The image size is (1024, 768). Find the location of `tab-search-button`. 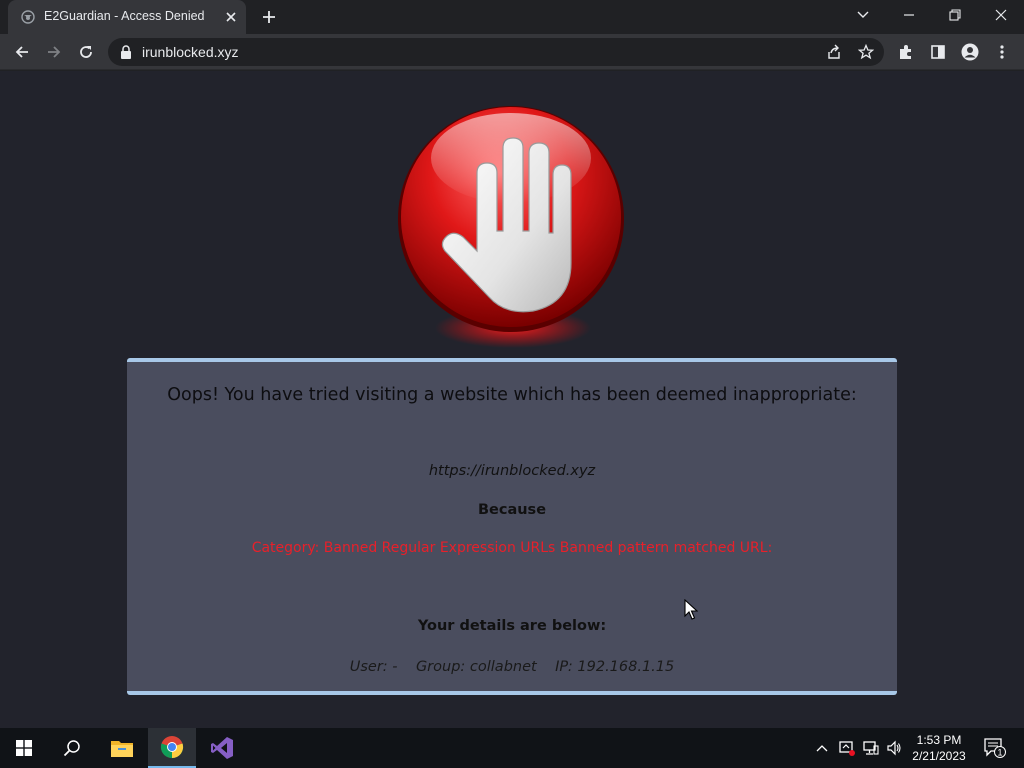

tab-search-button is located at coordinates (863, 15).